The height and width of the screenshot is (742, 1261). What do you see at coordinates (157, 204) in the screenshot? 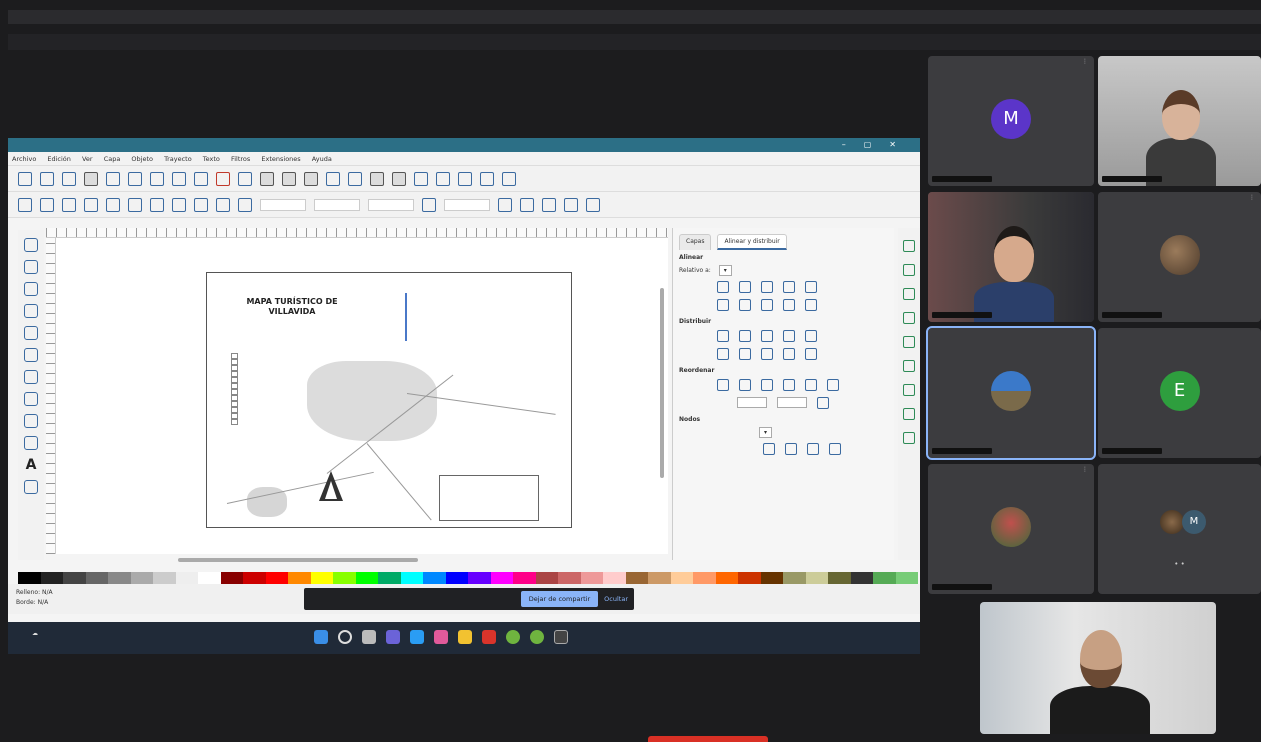
I see `flip-vertical-icon` at bounding box center [157, 204].